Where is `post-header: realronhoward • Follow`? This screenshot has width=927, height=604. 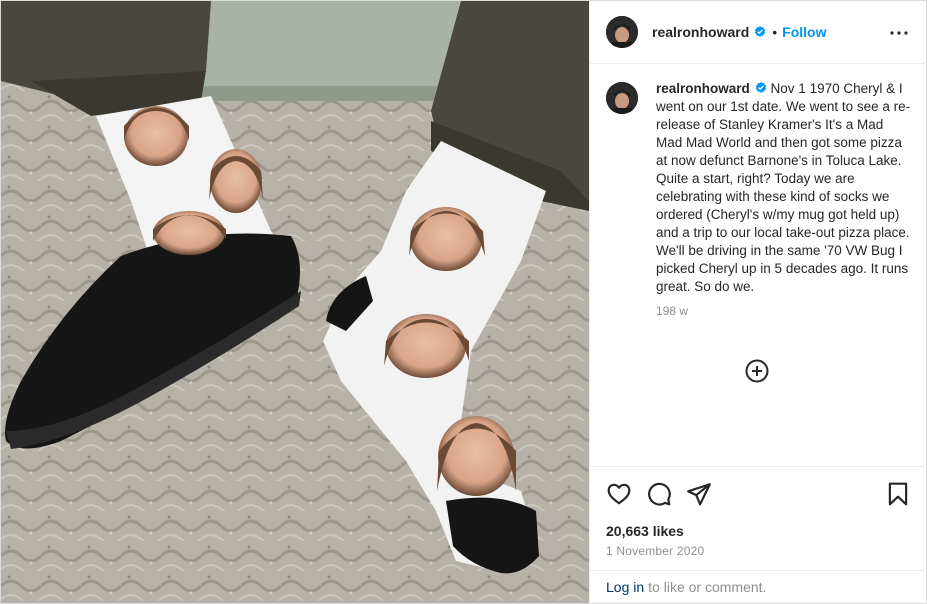
post-header: realronhoward • Follow is located at coordinates (758, 32).